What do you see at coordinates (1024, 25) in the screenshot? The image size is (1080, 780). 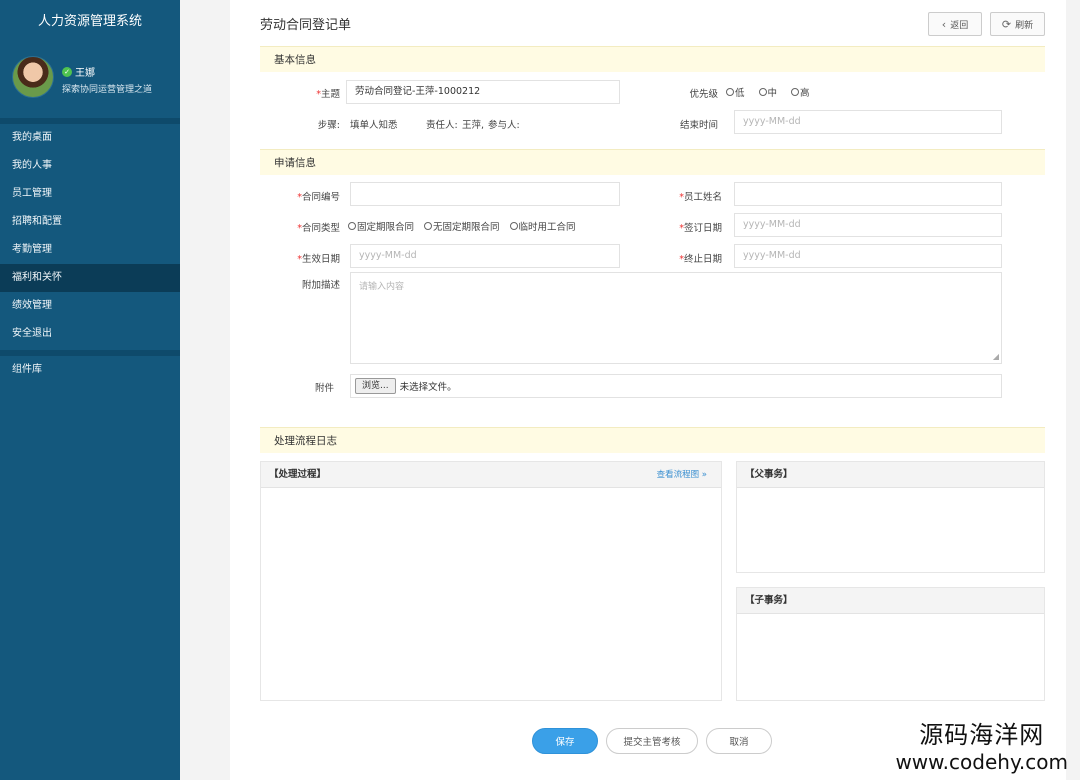 I see `refresh-label: 刷新` at bounding box center [1024, 25].